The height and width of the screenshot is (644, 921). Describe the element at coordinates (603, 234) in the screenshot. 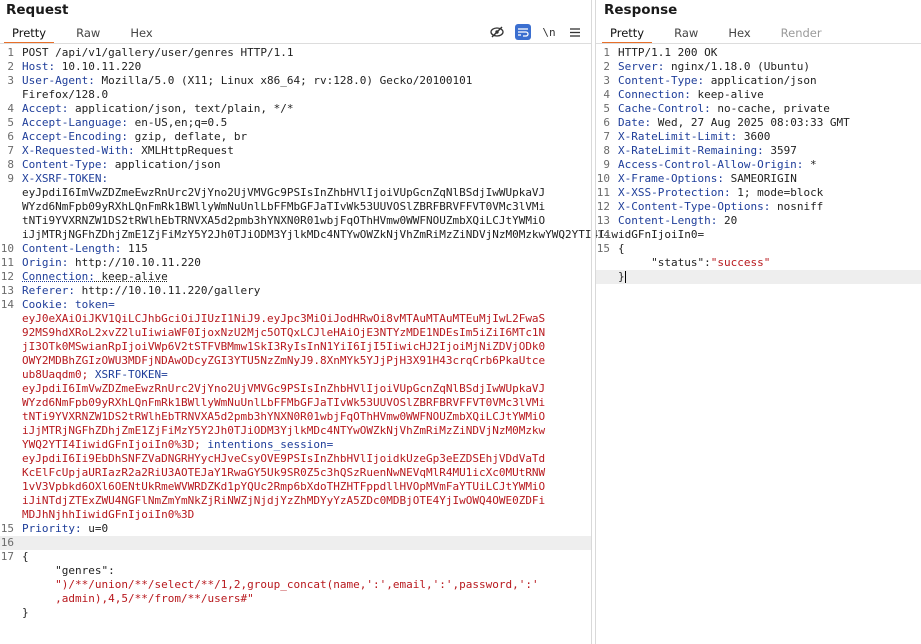

I see `code-line: 14` at that location.